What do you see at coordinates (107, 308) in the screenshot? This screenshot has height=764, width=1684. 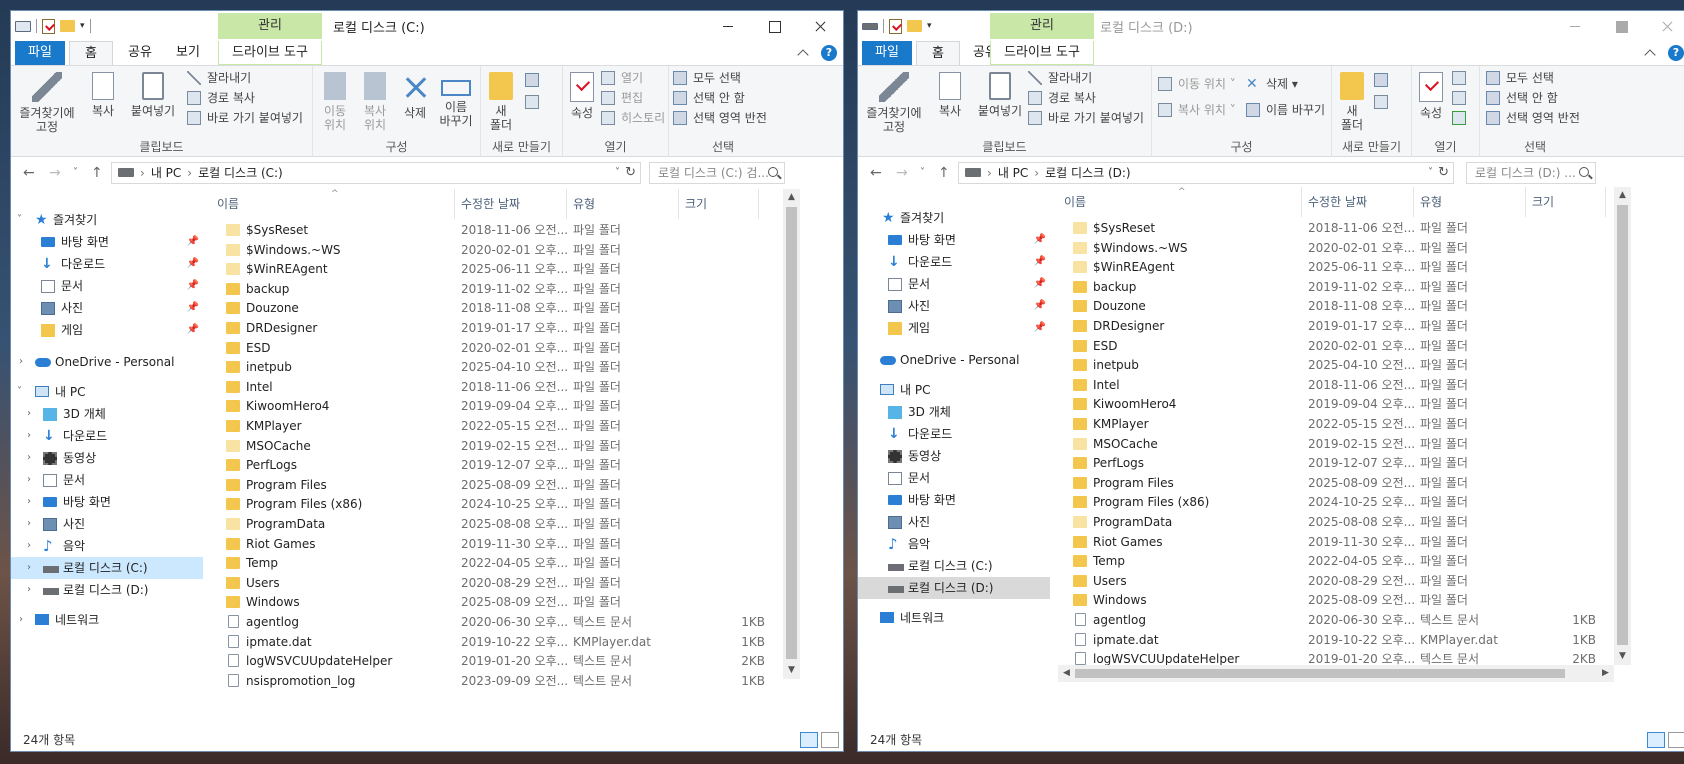 I see `nav-pictures-pinned: 사진 📌` at bounding box center [107, 308].